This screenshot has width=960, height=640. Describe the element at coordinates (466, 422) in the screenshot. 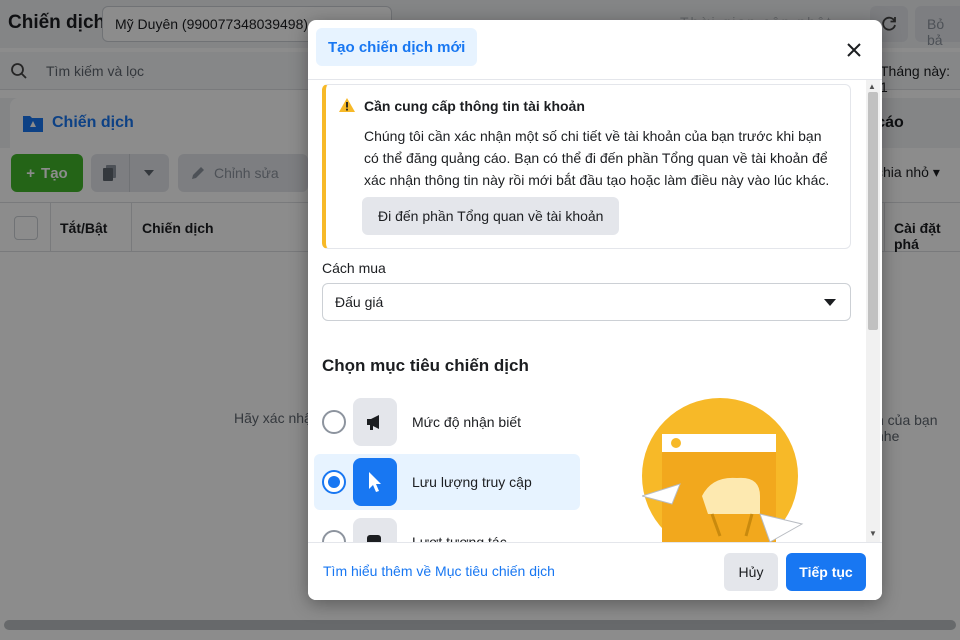

I see `objective-label: Mức độ nhận biết` at that location.